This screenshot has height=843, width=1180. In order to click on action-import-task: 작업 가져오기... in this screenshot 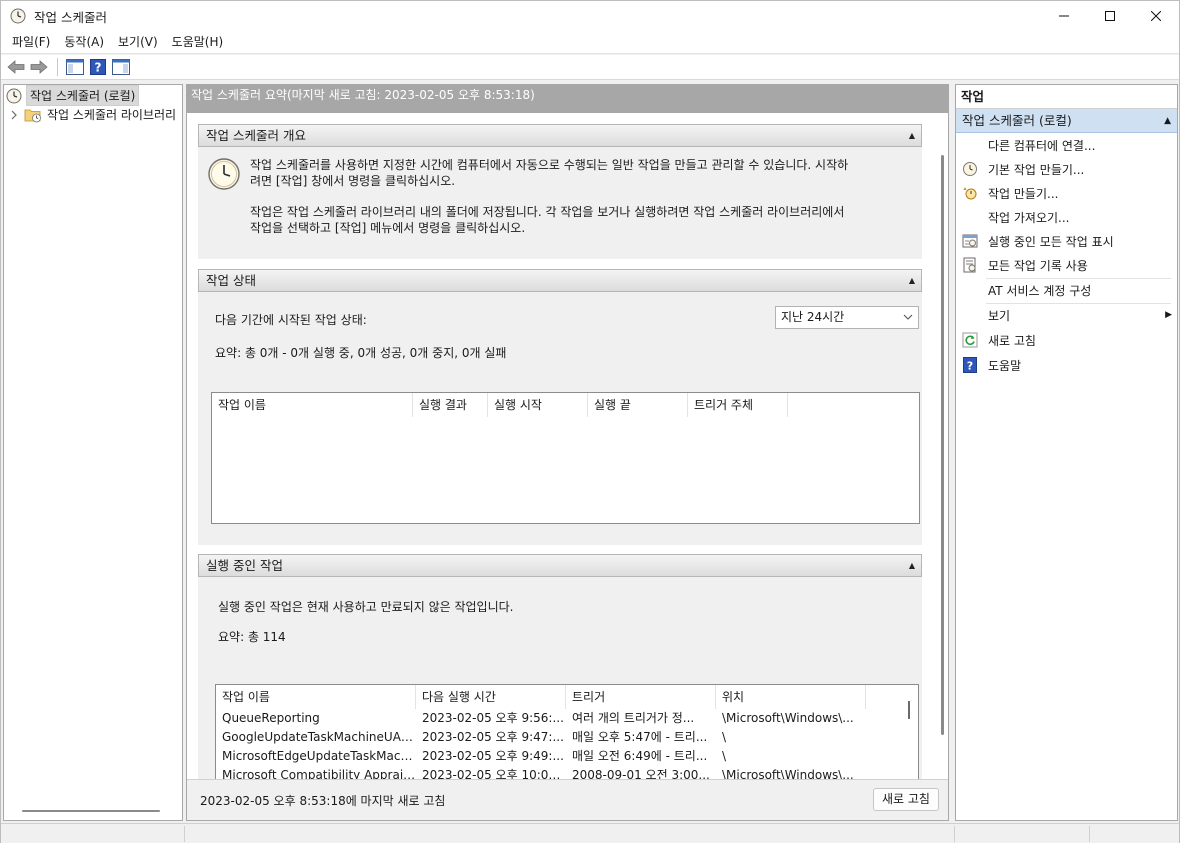, I will do `click(1066, 217)`.